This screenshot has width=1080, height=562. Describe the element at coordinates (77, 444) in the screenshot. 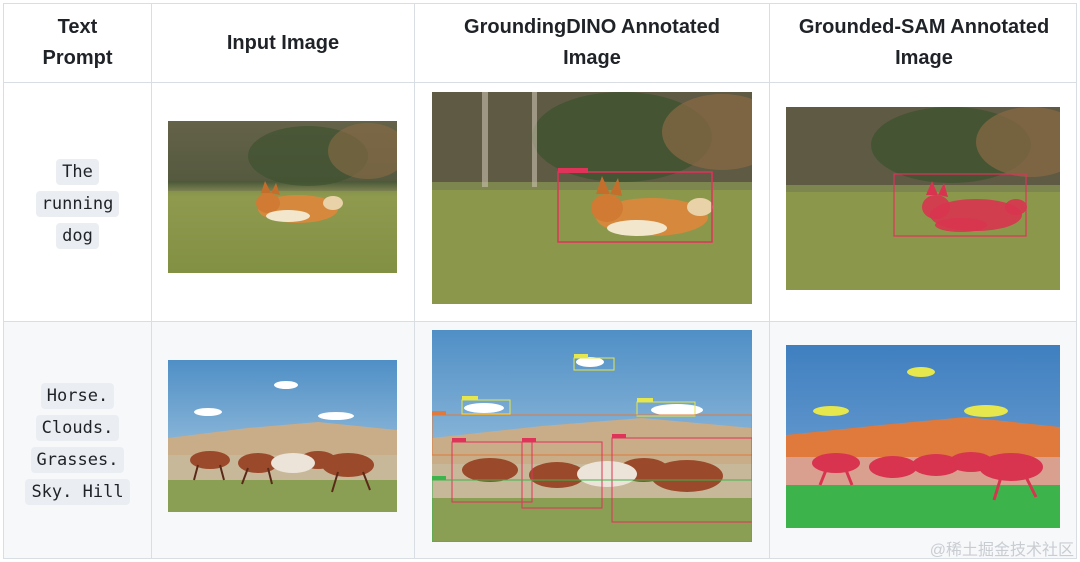

I see `prompt-horse: Horse. Clouds. Grasses. Sky. Hill` at that location.